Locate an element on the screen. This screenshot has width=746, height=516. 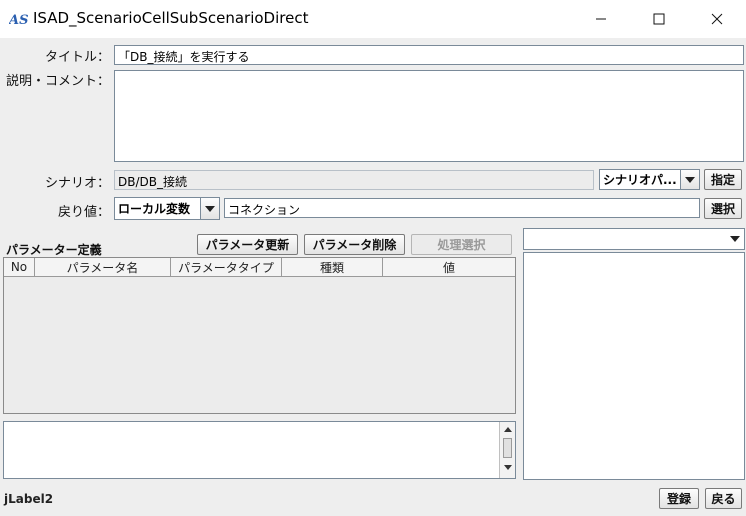
column-header-kind: 種類 is located at coordinates (332, 267).